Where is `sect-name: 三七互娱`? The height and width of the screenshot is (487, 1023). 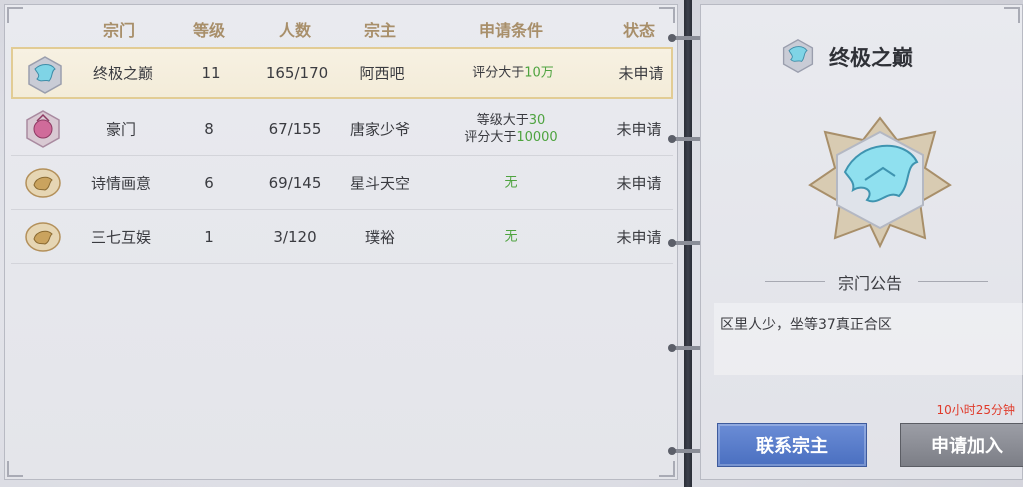 sect-name: 三七互娱 is located at coordinates (121, 237).